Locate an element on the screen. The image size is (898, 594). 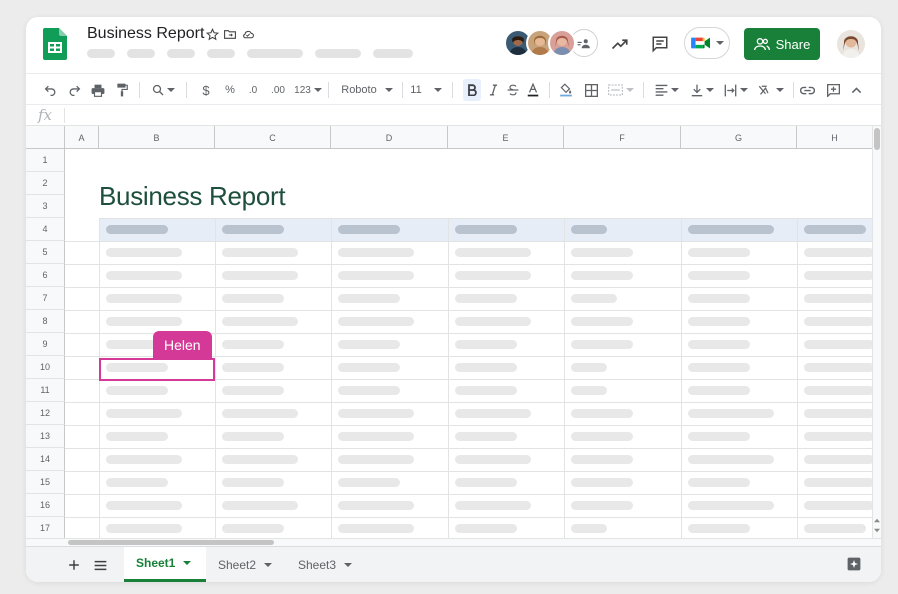
horizontal-scroll-thumb is located at coordinates (171, 542).